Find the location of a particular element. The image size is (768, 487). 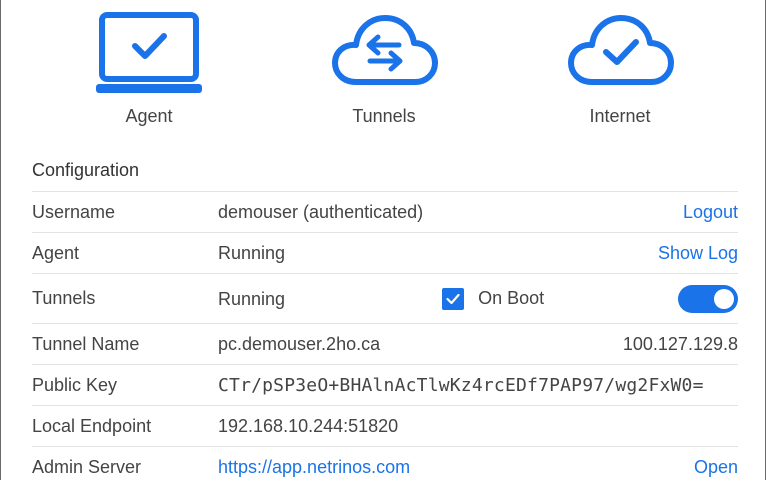

status-tunnels-label: Tunnels is located at coordinates (384, 116).